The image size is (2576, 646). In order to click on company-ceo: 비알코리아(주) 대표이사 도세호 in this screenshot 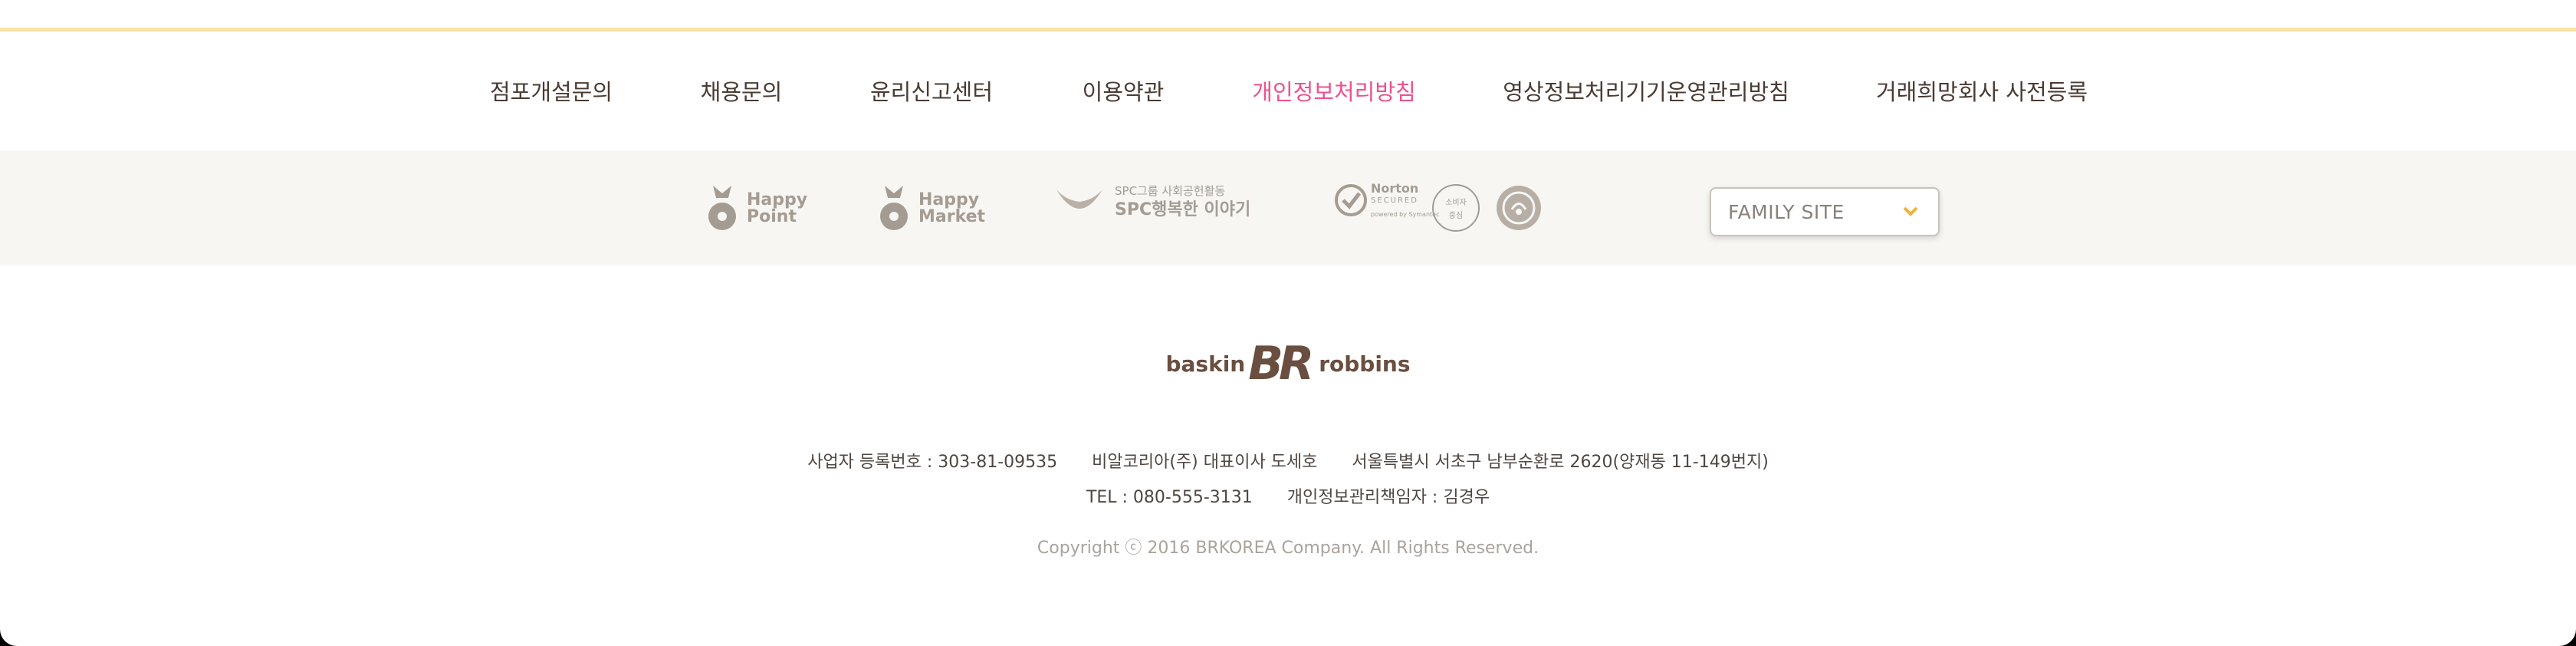, I will do `click(1205, 462)`.